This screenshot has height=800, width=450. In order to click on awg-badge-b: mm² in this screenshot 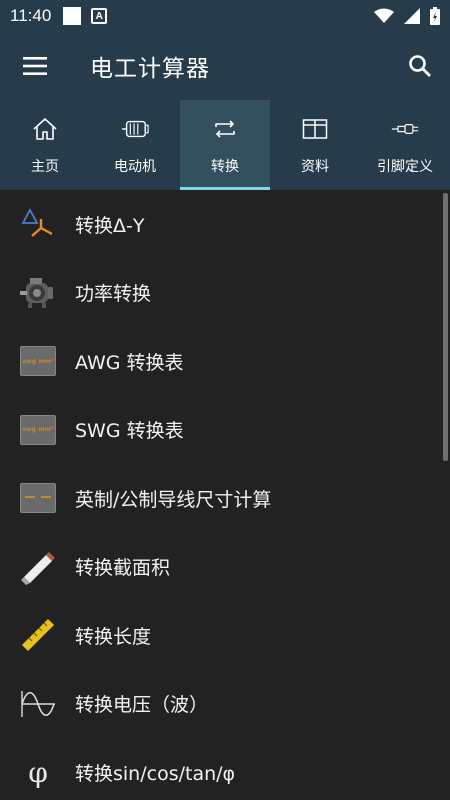, I will do `click(46, 361)`.